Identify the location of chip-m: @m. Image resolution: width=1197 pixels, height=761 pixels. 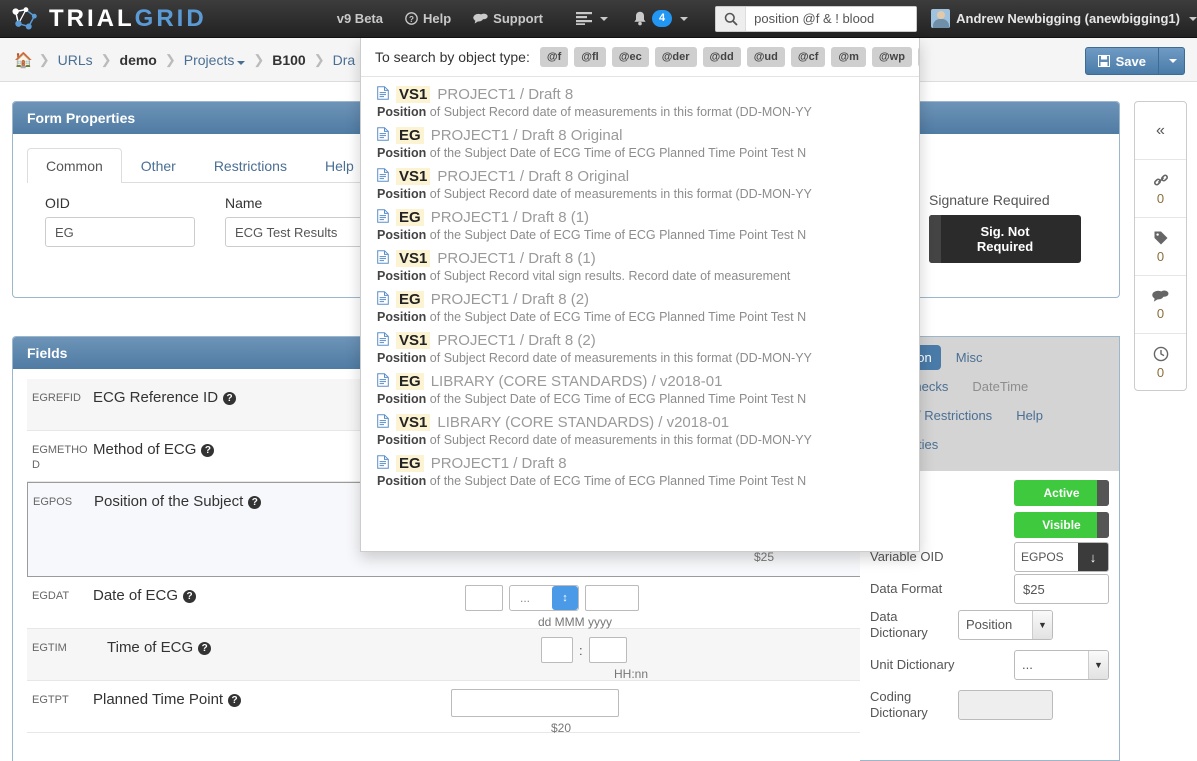
(848, 57).